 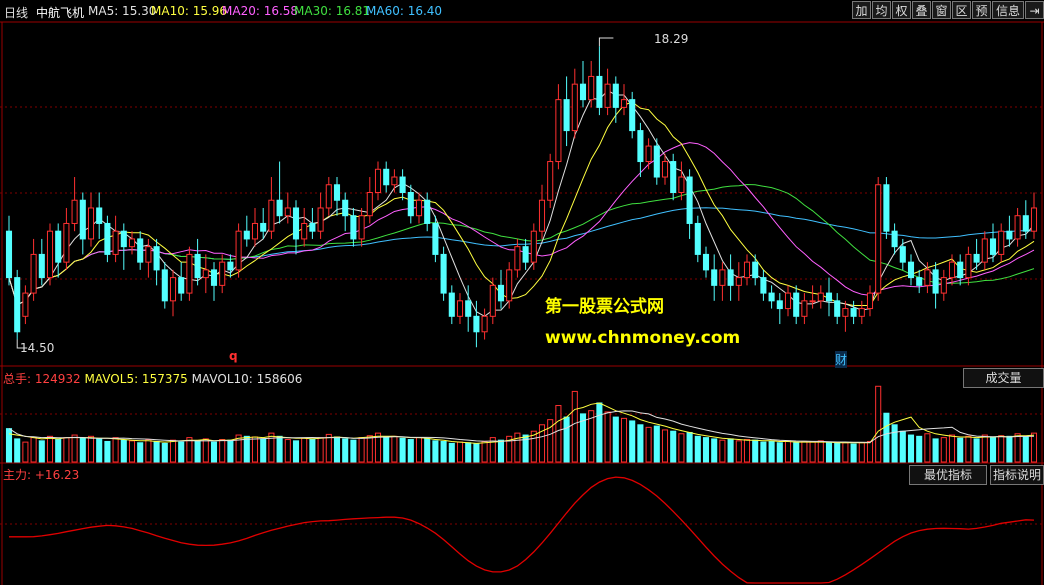 What do you see at coordinates (841, 359) in the screenshot?
I see `marker-finance: 财` at bounding box center [841, 359].